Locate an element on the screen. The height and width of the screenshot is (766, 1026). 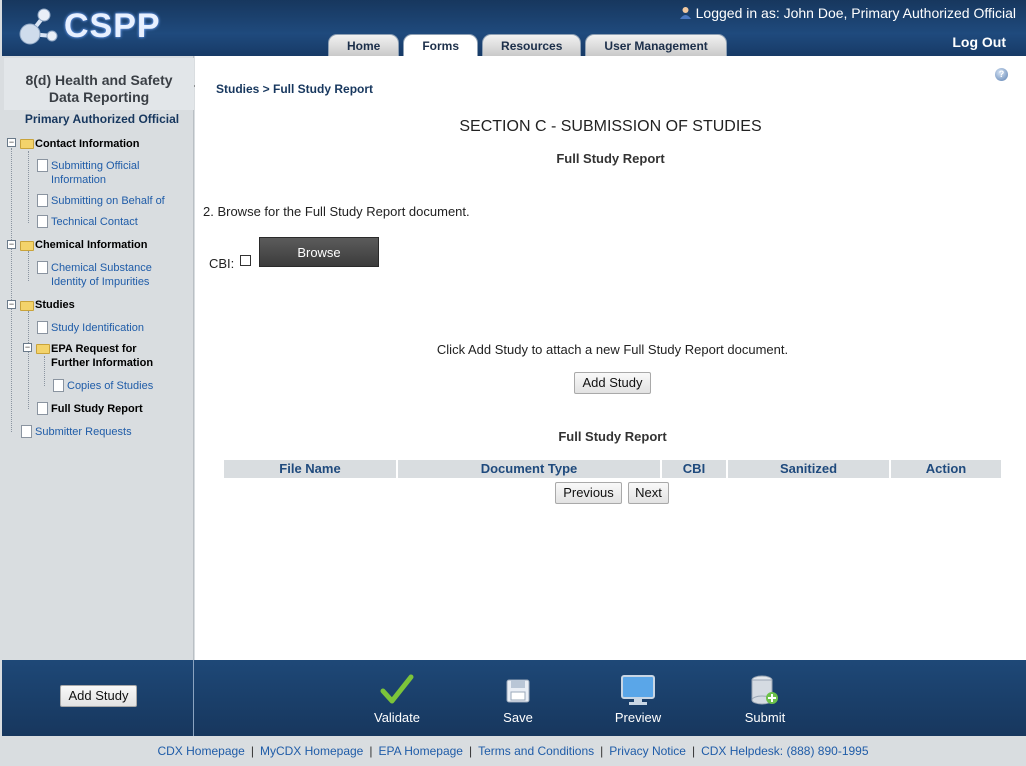
submit-label: Submit is located at coordinates (765, 717).